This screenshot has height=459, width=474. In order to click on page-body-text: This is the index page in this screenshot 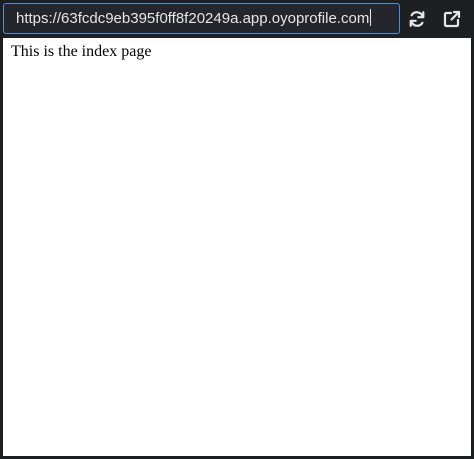, I will do `click(81, 51)`.